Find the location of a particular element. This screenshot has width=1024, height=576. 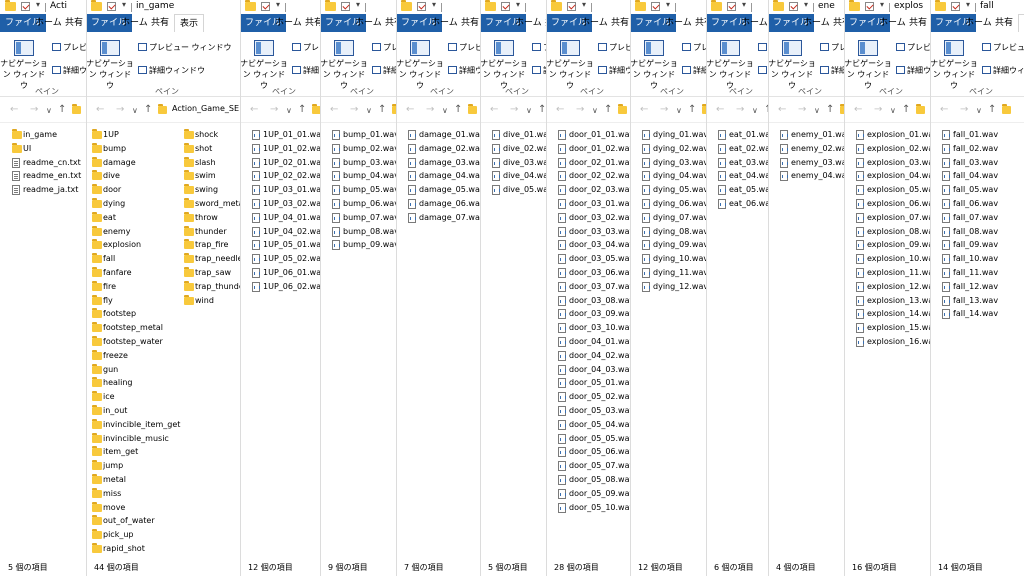

tab-home: ホーム is located at coordinates (752, 23).